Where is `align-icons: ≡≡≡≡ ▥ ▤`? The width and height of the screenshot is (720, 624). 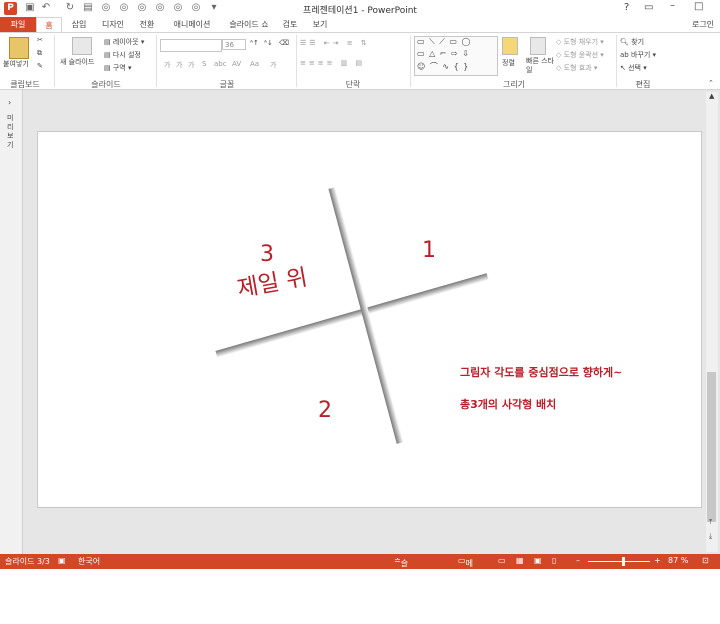
align-icons: ≡≡≡≡ ▥ ▤ is located at coordinates (332, 63).